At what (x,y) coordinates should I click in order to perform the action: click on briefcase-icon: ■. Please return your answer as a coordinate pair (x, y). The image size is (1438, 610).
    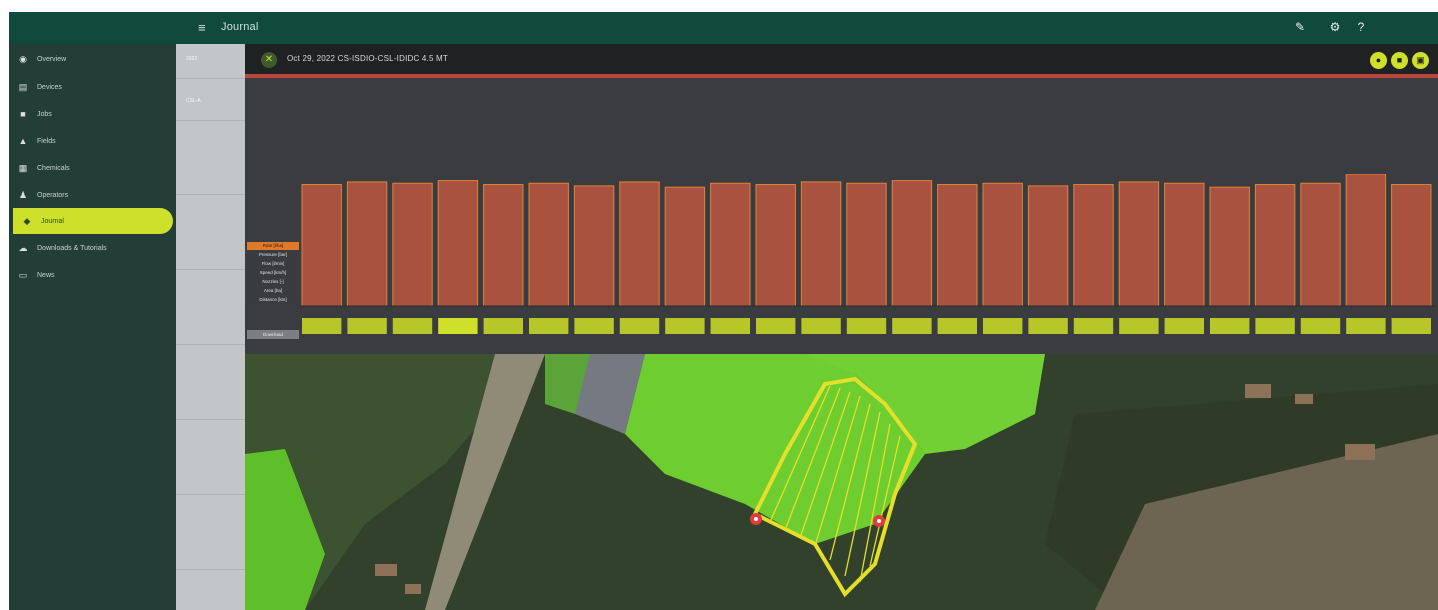
    Looking at the image, I should click on (23, 114).